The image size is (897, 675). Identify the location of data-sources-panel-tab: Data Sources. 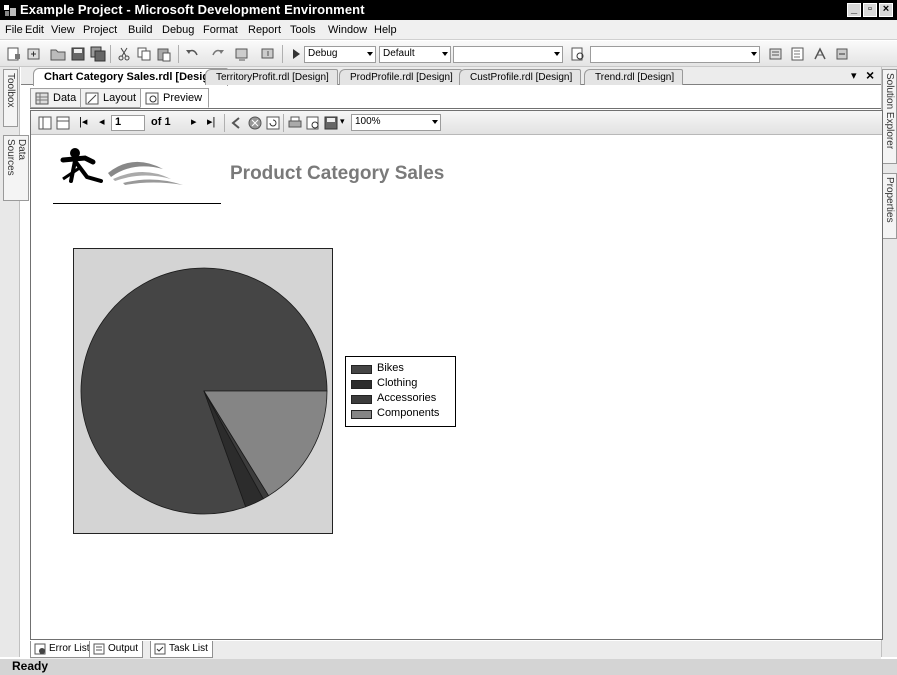
(16, 168).